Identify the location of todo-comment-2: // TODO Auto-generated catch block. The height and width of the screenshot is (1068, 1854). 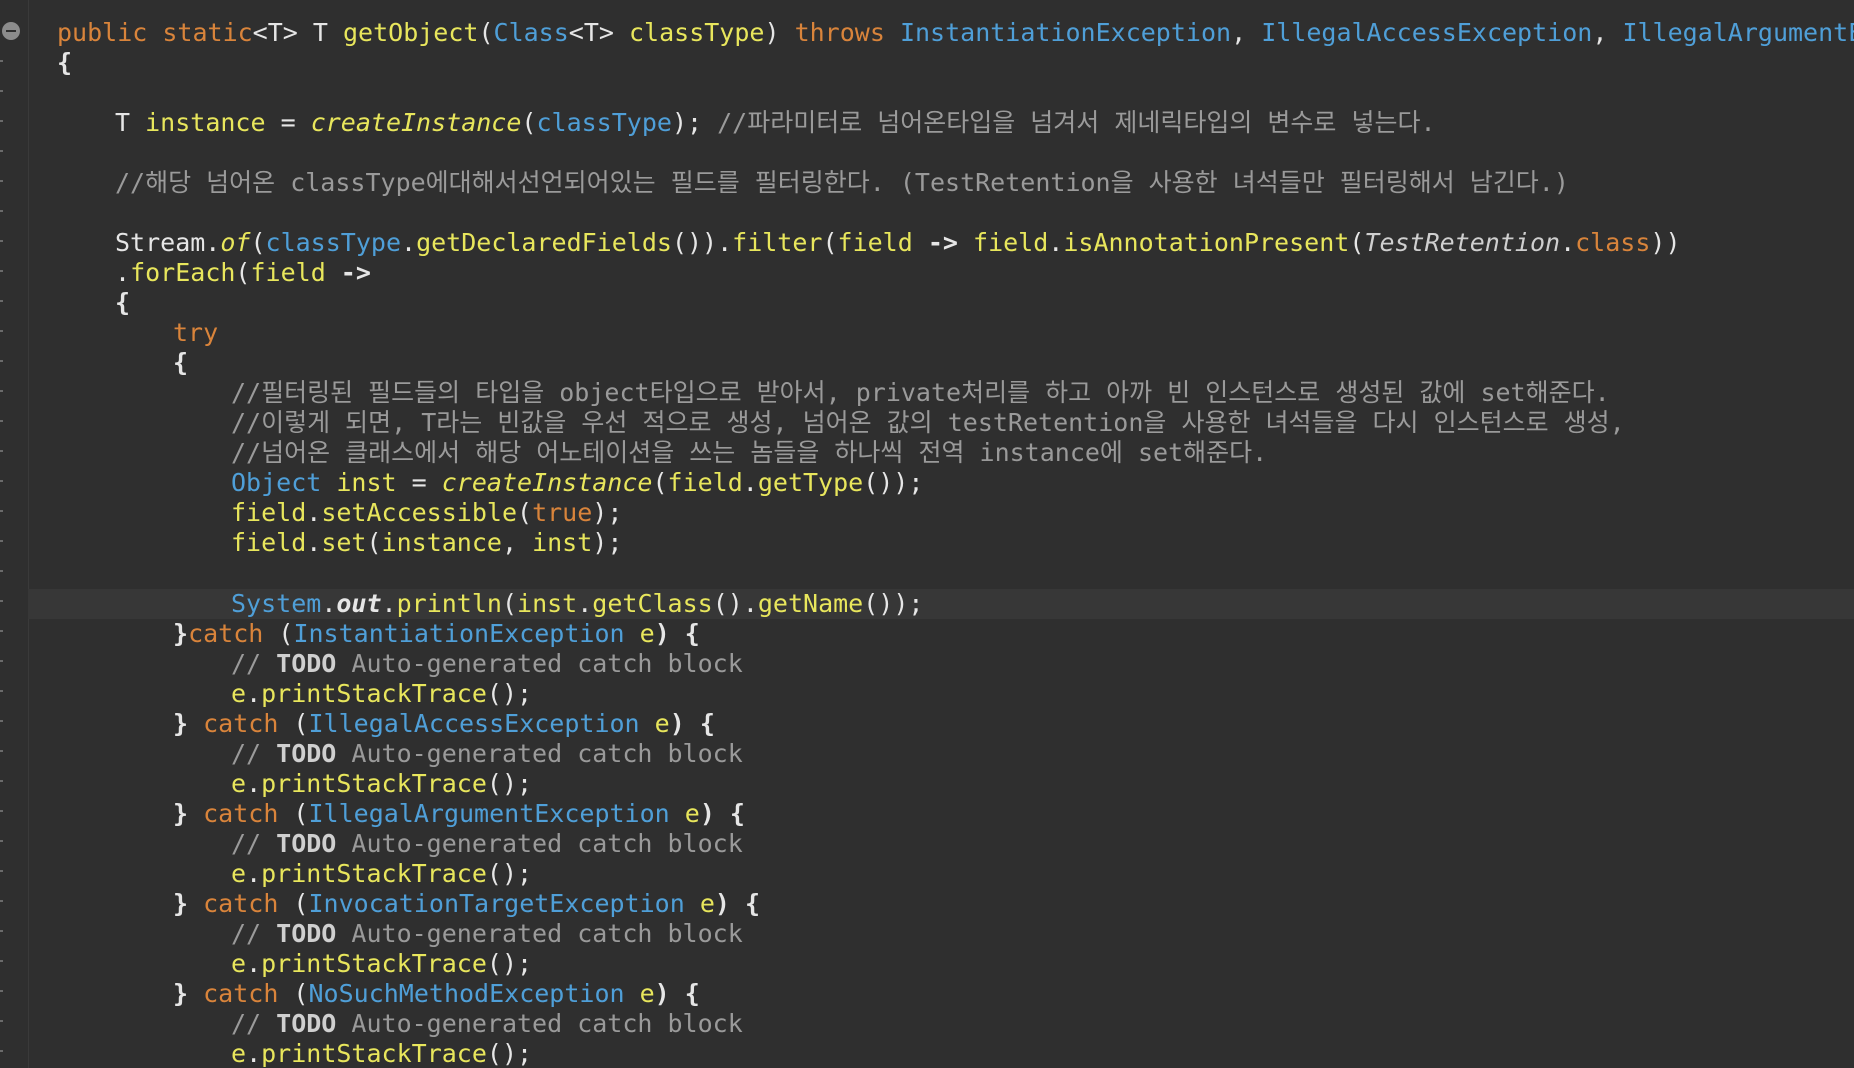
(487, 754).